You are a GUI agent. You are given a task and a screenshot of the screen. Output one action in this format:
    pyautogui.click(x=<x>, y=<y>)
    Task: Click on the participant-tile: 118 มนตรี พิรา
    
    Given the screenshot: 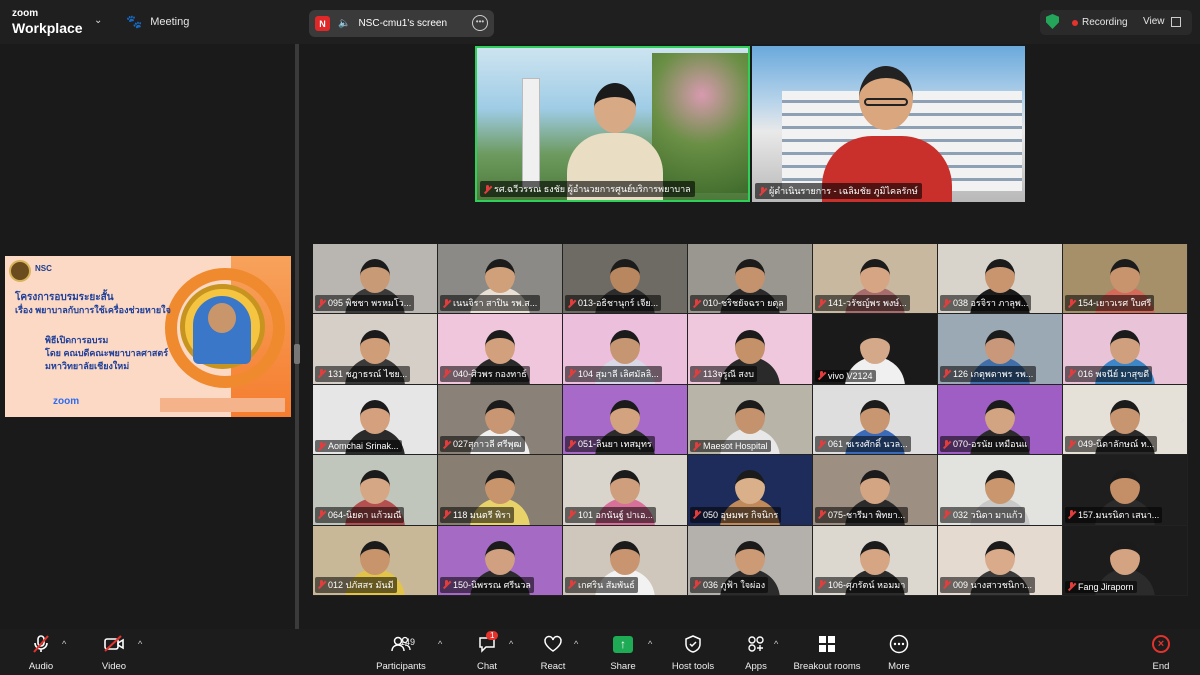 What is the action you would take?
    pyautogui.click(x=500, y=490)
    